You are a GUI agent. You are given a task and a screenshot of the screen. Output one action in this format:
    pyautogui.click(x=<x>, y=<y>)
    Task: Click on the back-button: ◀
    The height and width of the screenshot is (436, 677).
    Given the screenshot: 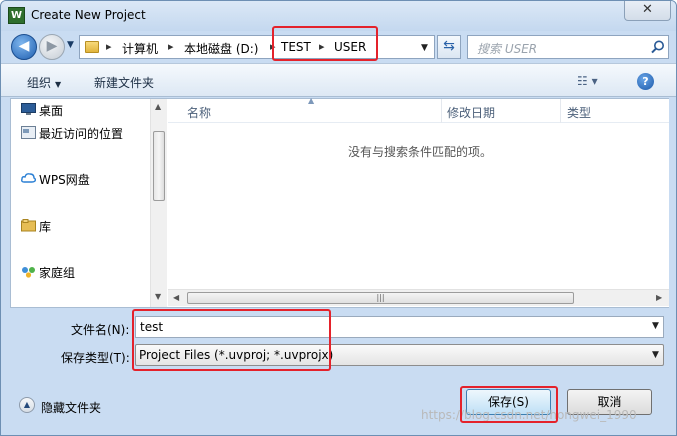 What is the action you would take?
    pyautogui.click(x=24, y=47)
    